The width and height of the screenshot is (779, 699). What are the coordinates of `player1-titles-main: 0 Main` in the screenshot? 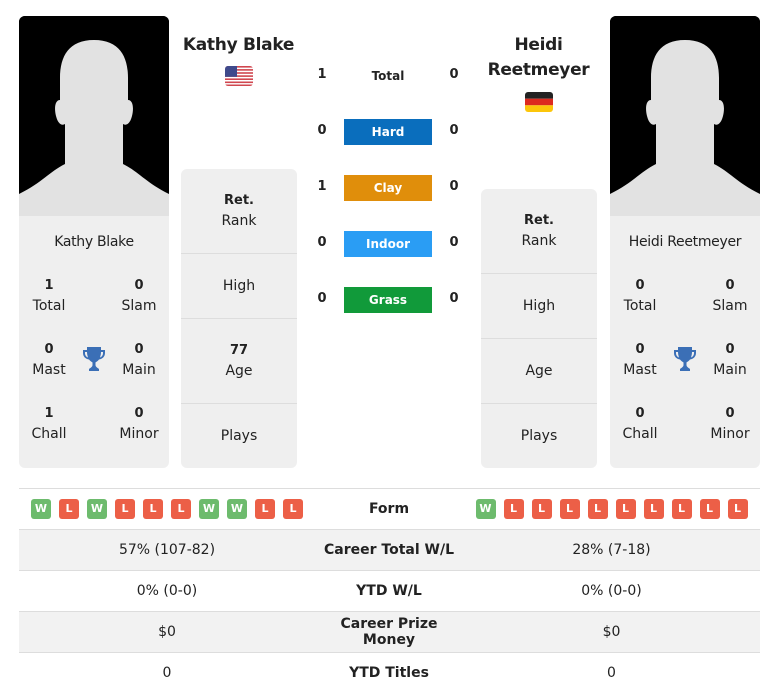 It's located at (139, 360).